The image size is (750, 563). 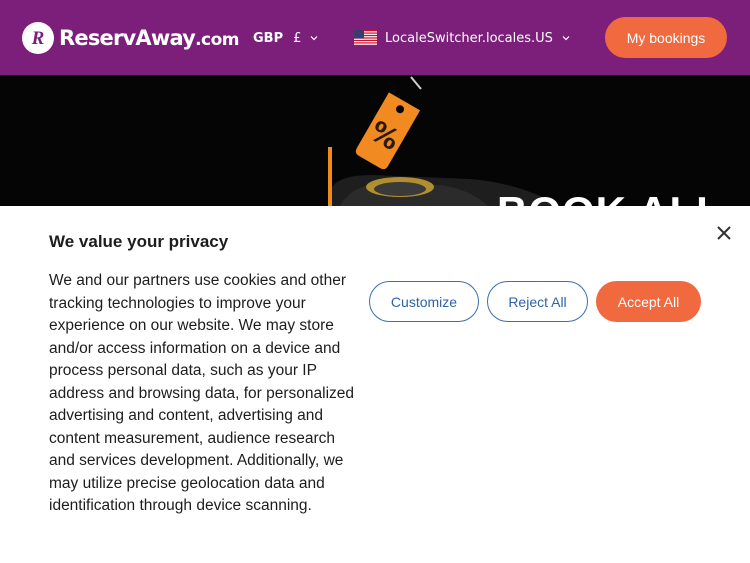 I want to click on us-flag-icon, so click(x=365, y=38).